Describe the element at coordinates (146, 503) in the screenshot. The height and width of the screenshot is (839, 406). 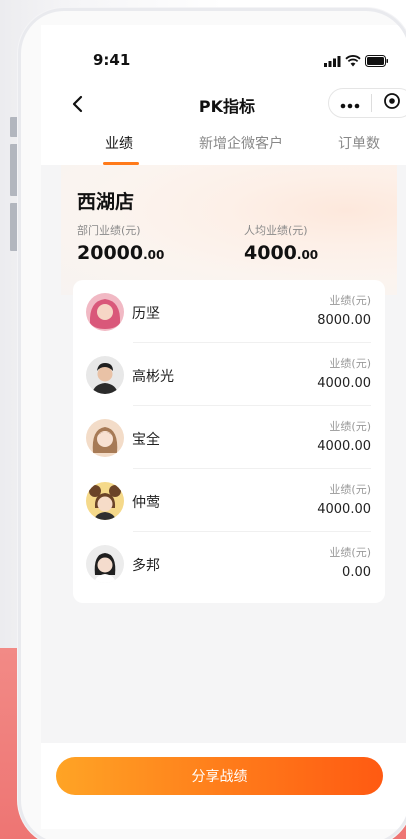
I see `member-name: 仲莺` at that location.